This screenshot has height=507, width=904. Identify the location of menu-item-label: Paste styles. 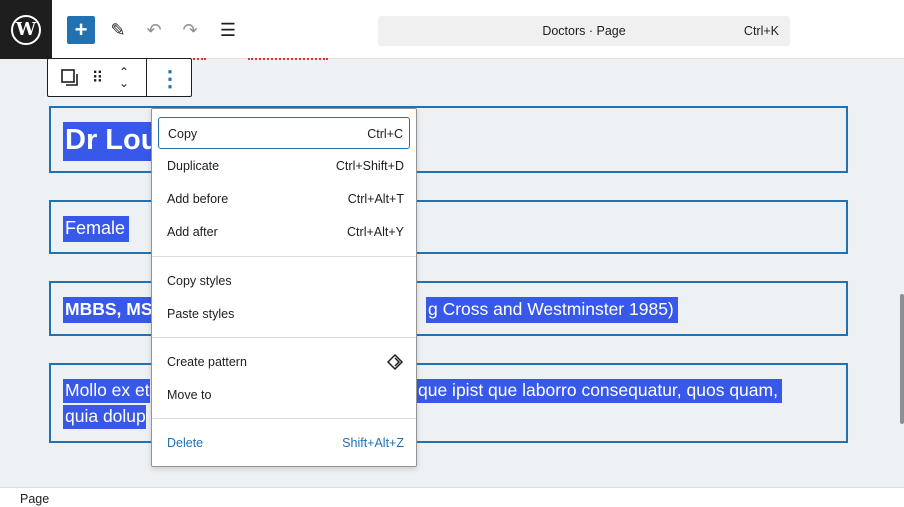
(201, 314).